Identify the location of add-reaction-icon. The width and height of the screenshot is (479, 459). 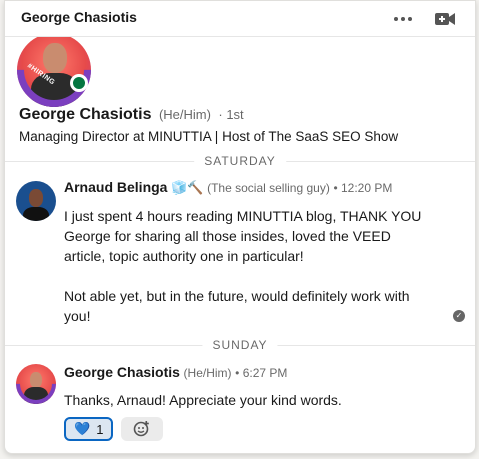
(142, 429).